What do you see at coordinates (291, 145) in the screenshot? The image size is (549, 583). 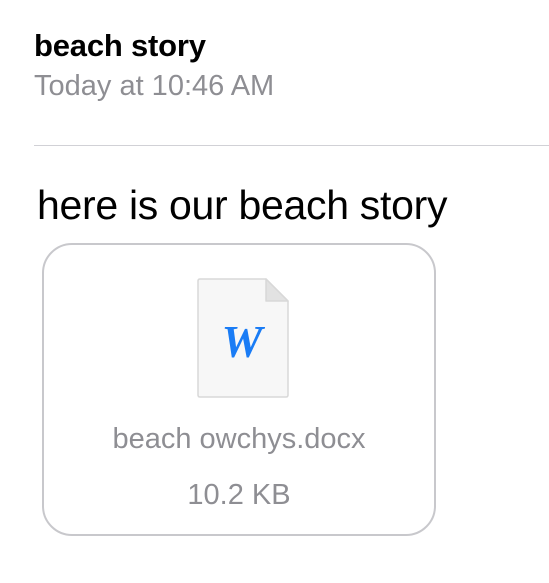 I see `header-divider` at bounding box center [291, 145].